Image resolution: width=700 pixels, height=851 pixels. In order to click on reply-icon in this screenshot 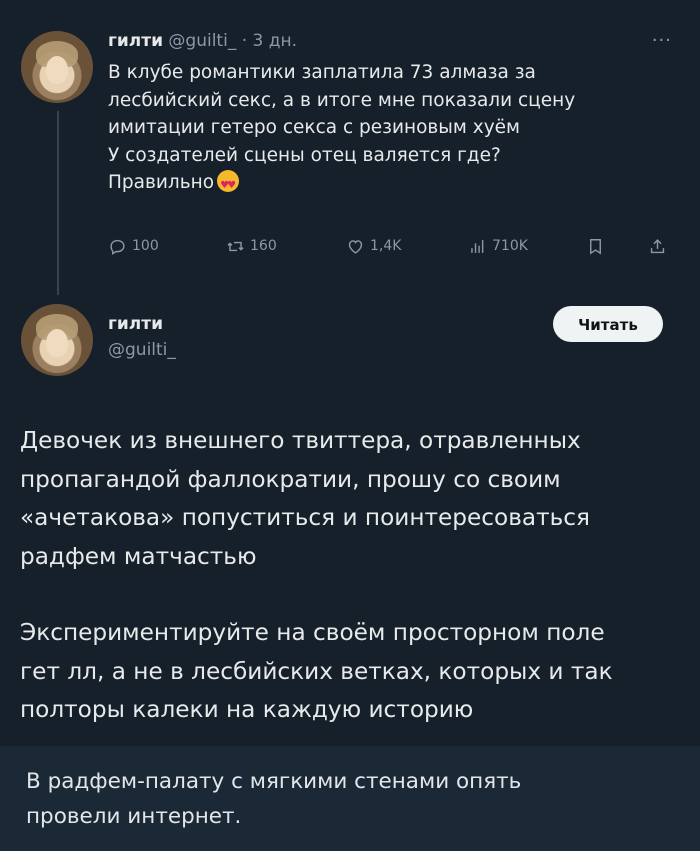, I will do `click(117, 247)`.